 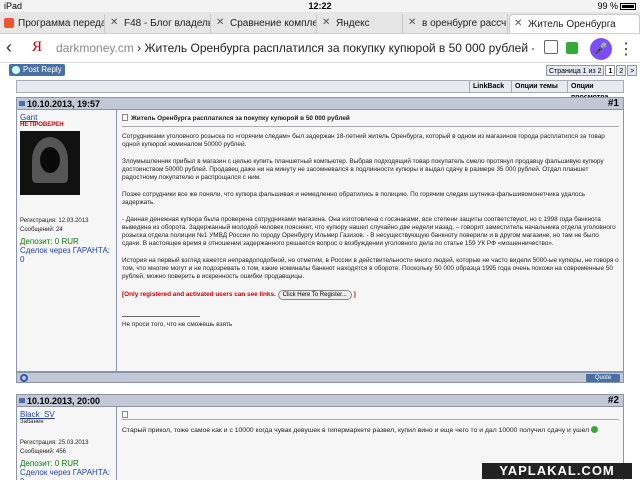 What do you see at coordinates (37, 70) in the screenshot?
I see `post-reply-button: Post Reply` at bounding box center [37, 70].